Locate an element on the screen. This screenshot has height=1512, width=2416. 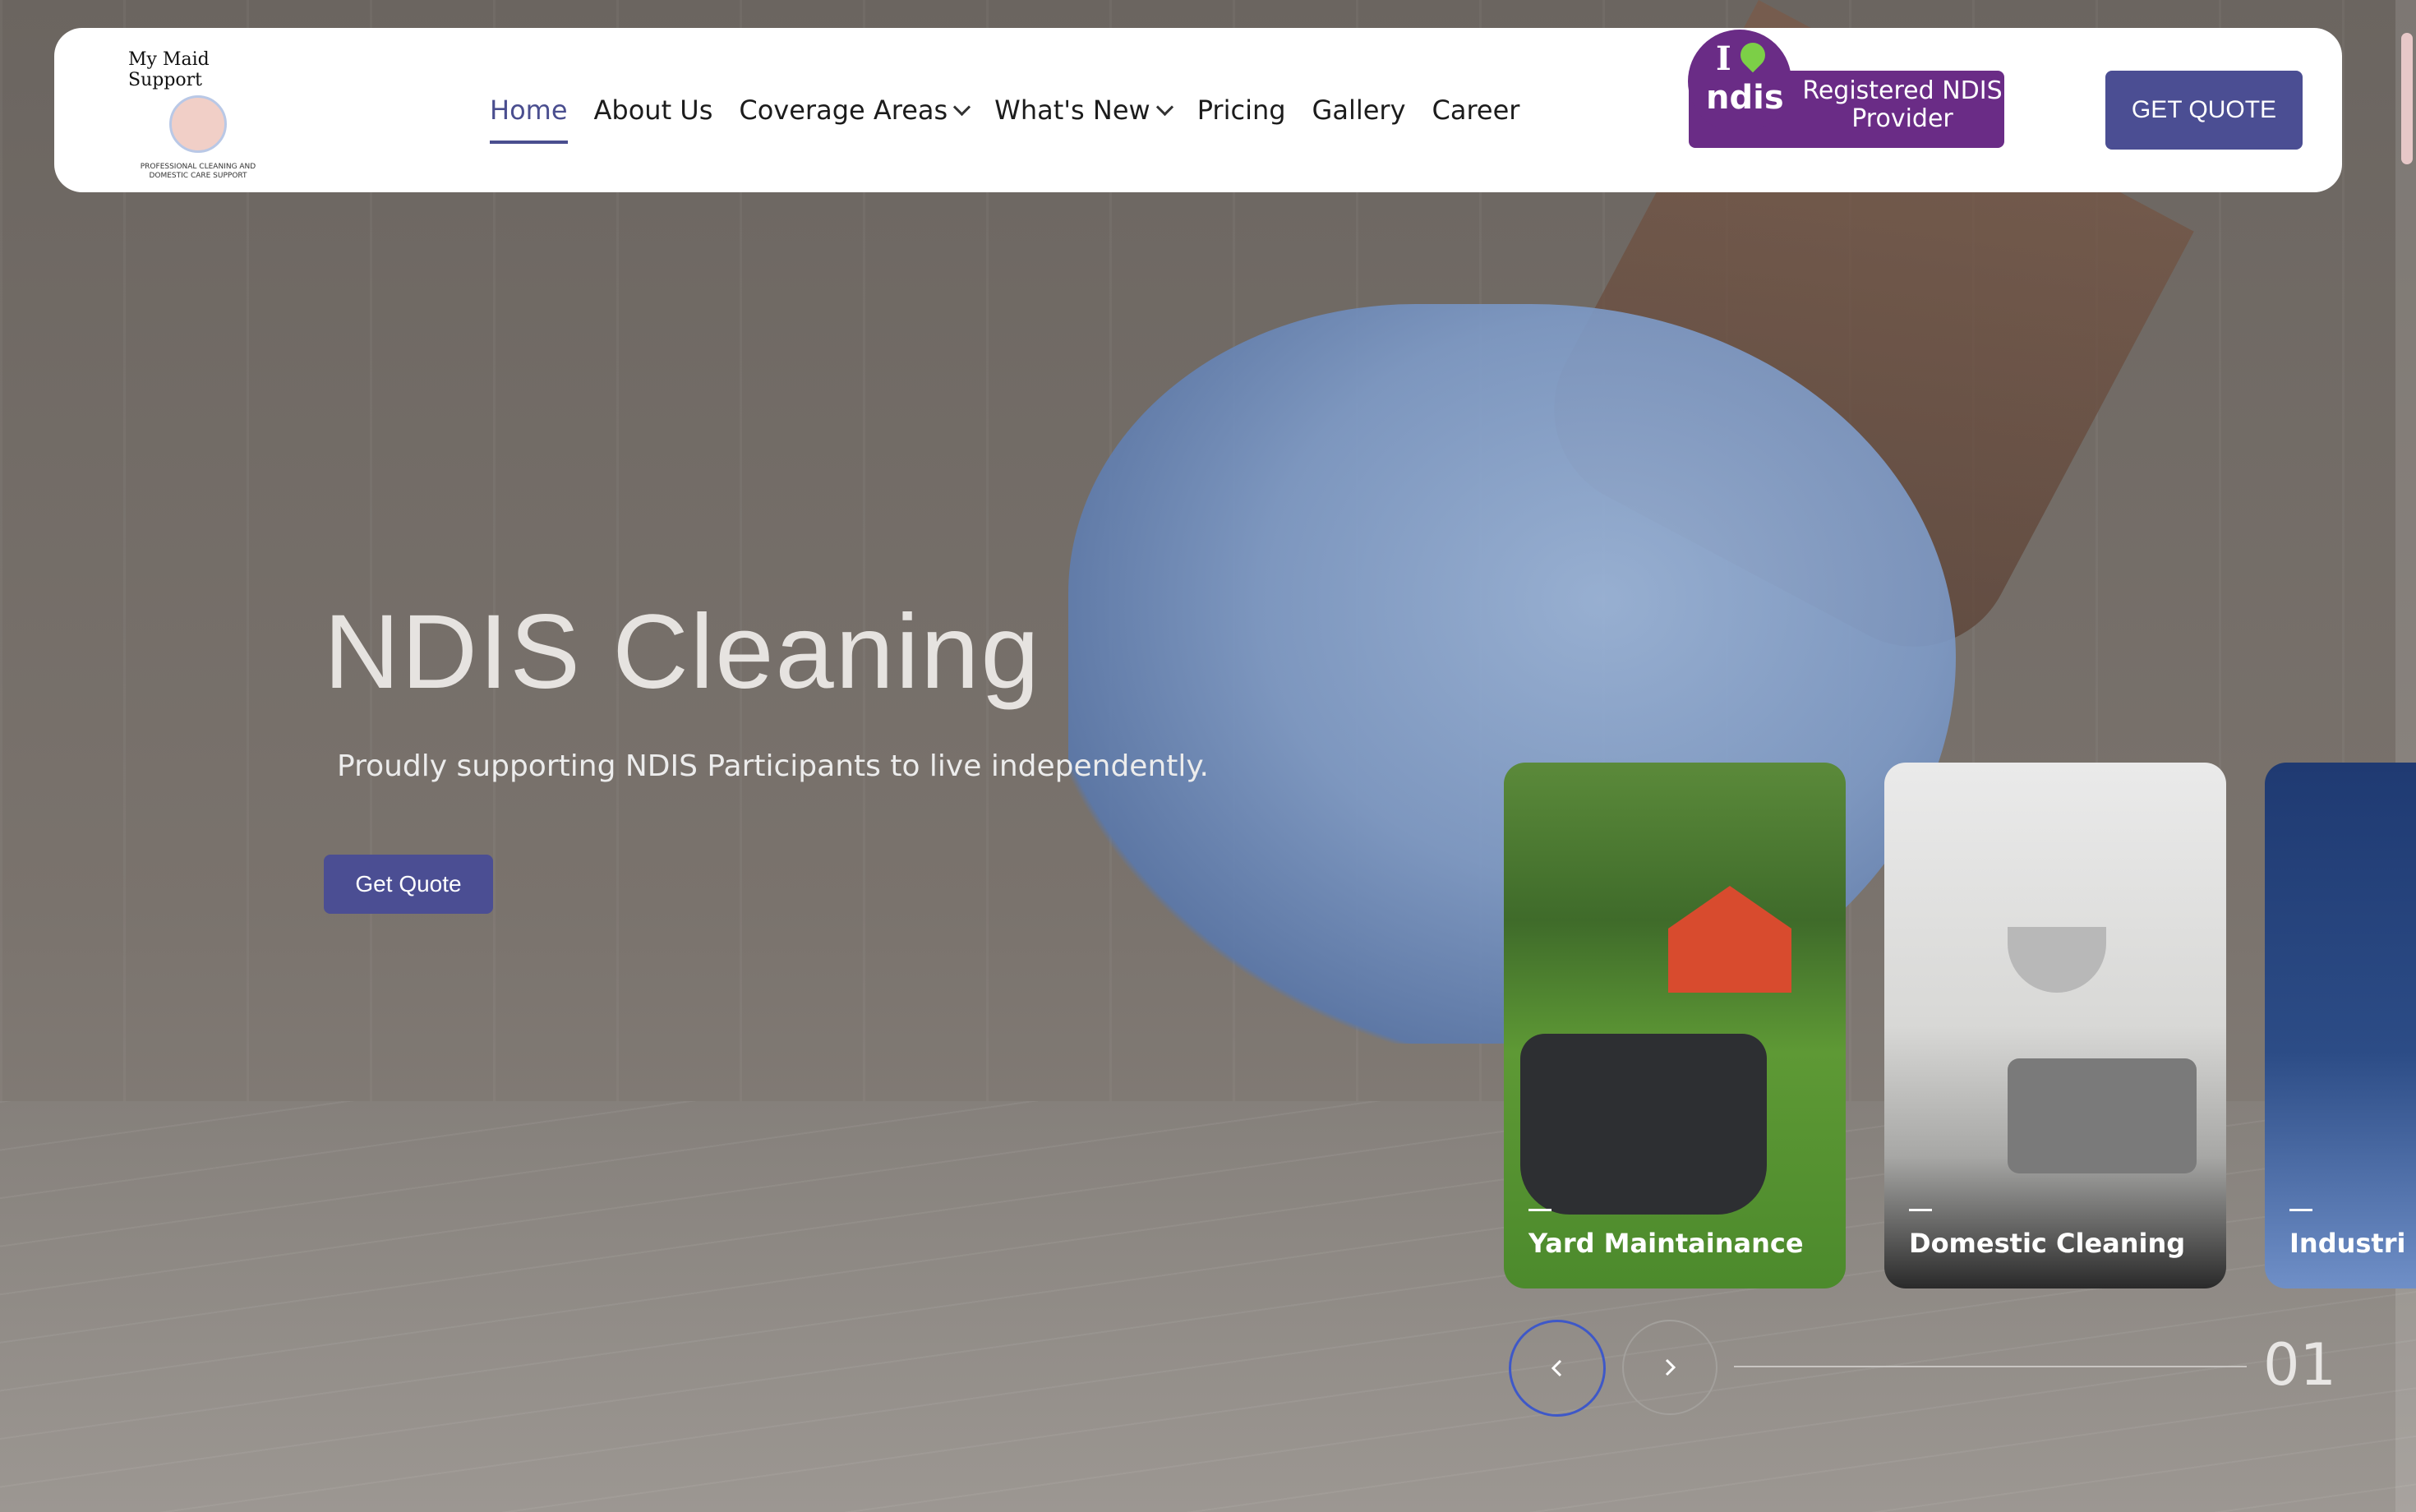
slider-prev-button is located at coordinates (1558, 1368).